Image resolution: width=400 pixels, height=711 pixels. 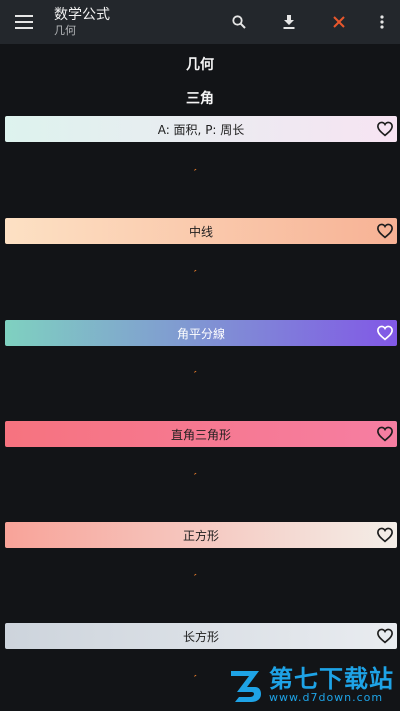 I want to click on card-label: A: 面积, P: 周长, so click(x=201, y=129).